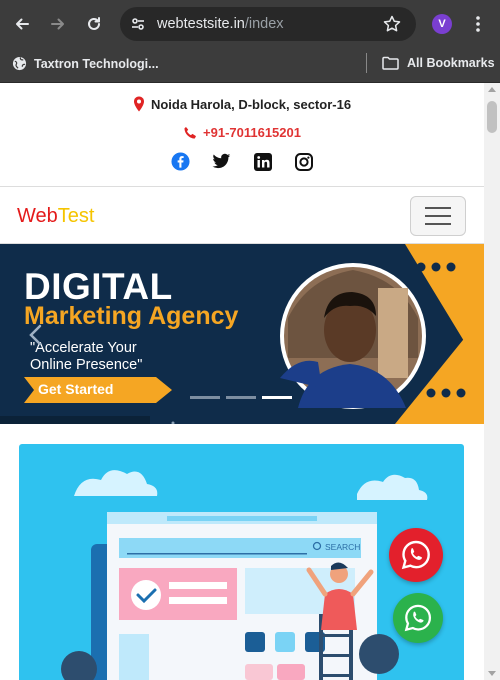 The height and width of the screenshot is (680, 500). I want to click on hero-quote-line-1: "Accelerate Your, so click(83, 348).